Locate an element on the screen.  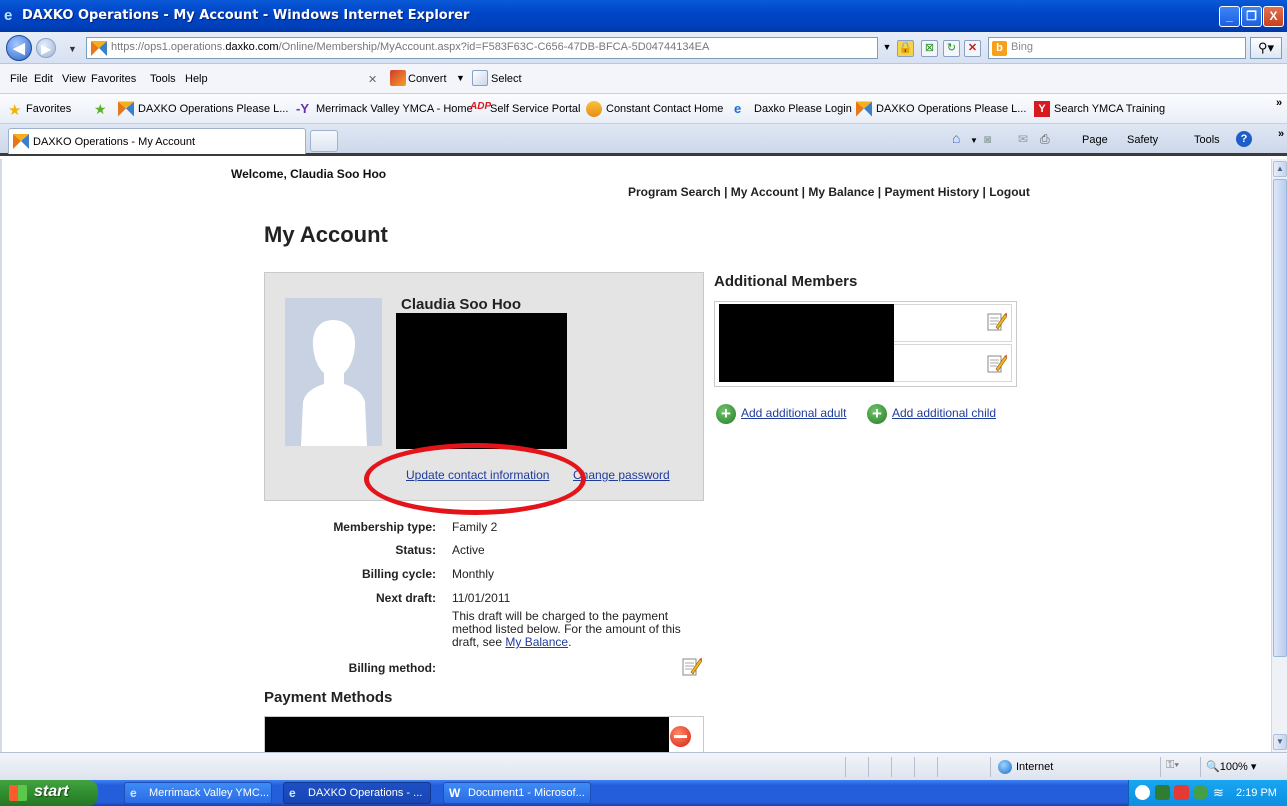
zoom-level: 🔍100% ▾ is located at coordinates (1231, 766).